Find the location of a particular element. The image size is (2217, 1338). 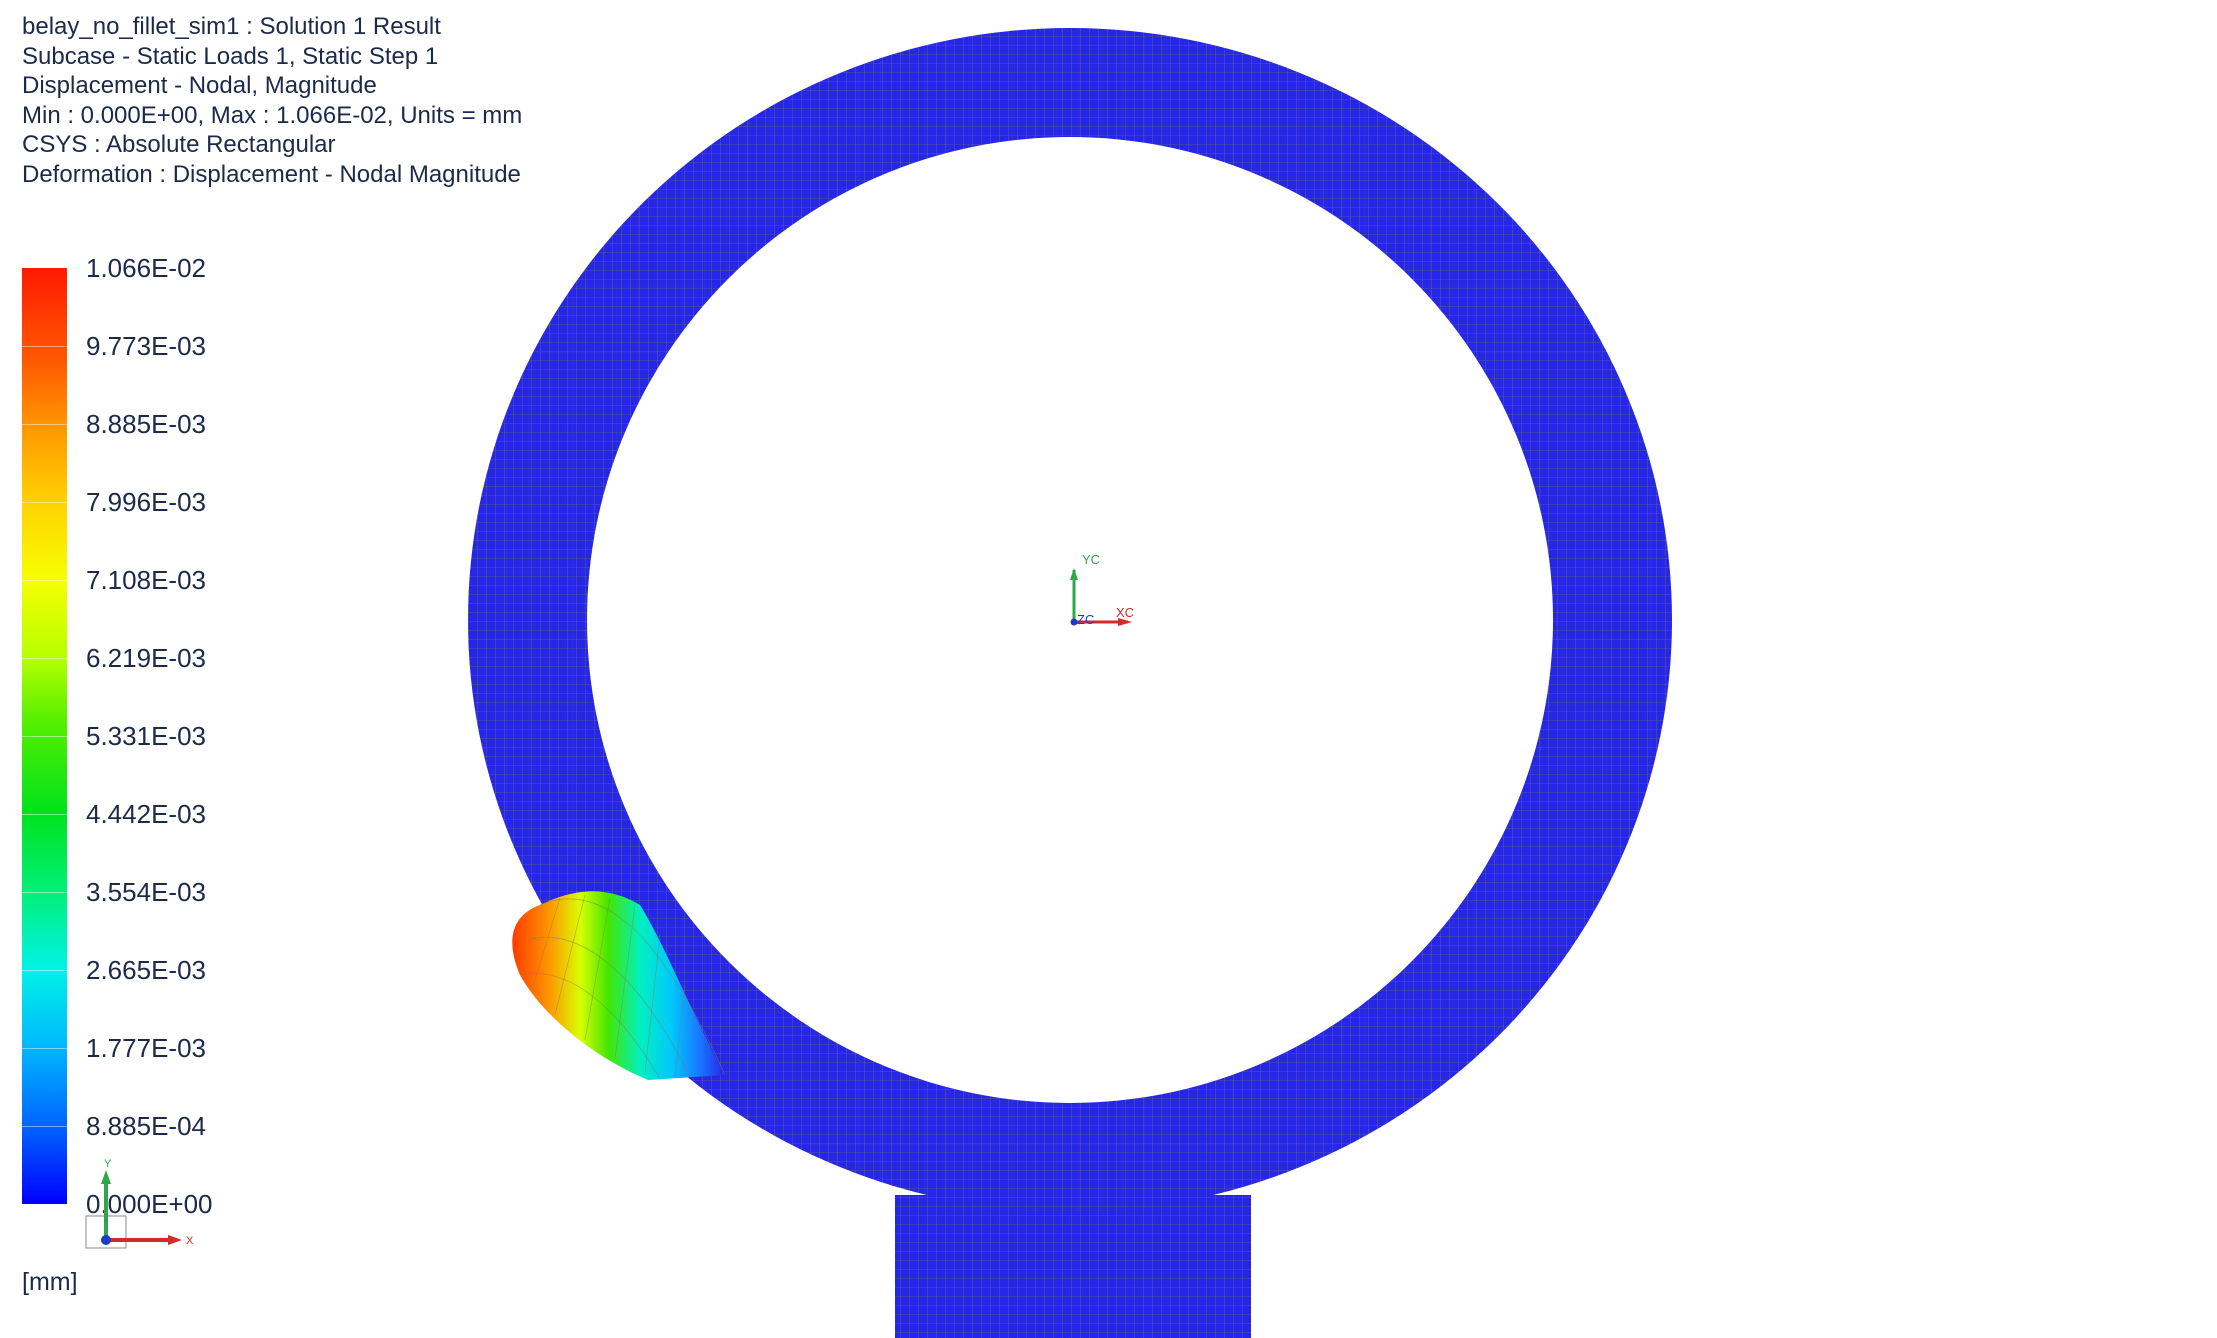

y-axis-label: Y is located at coordinates (108, 1164).